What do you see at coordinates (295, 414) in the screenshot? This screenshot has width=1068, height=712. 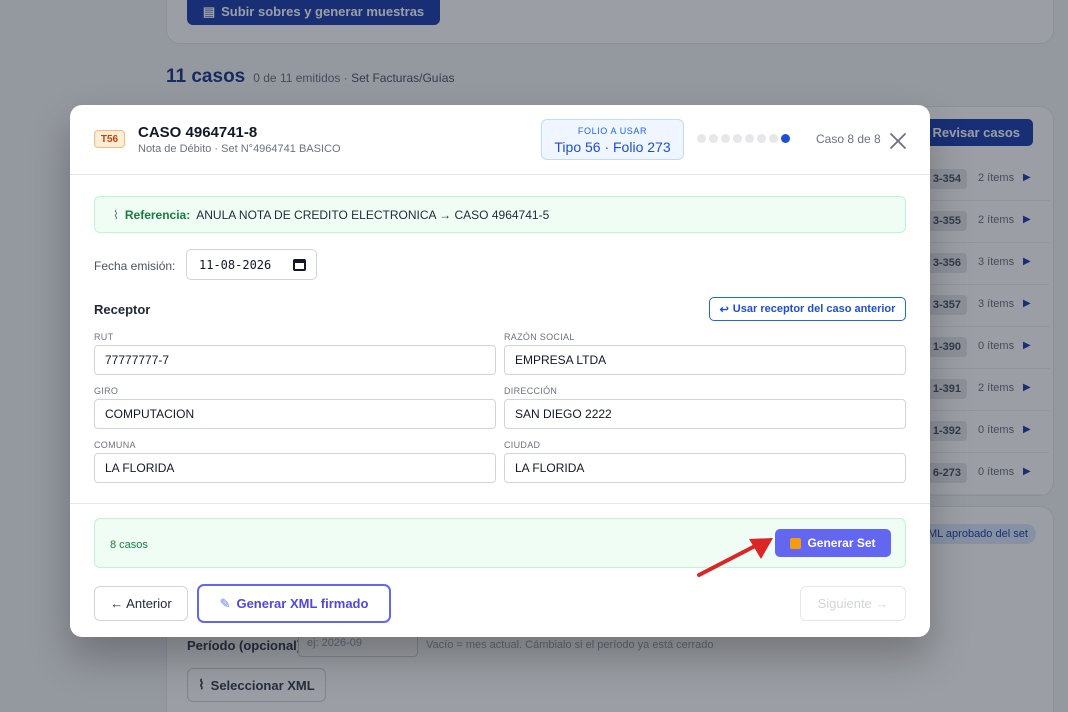 I see `giro-input: COMPUTACION` at bounding box center [295, 414].